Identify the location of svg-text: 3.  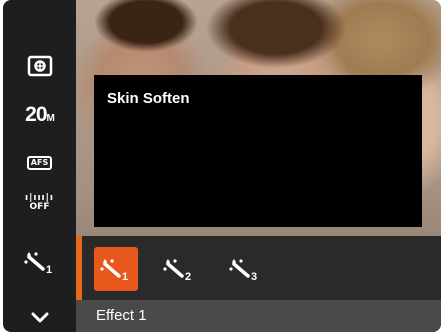
(254, 276).